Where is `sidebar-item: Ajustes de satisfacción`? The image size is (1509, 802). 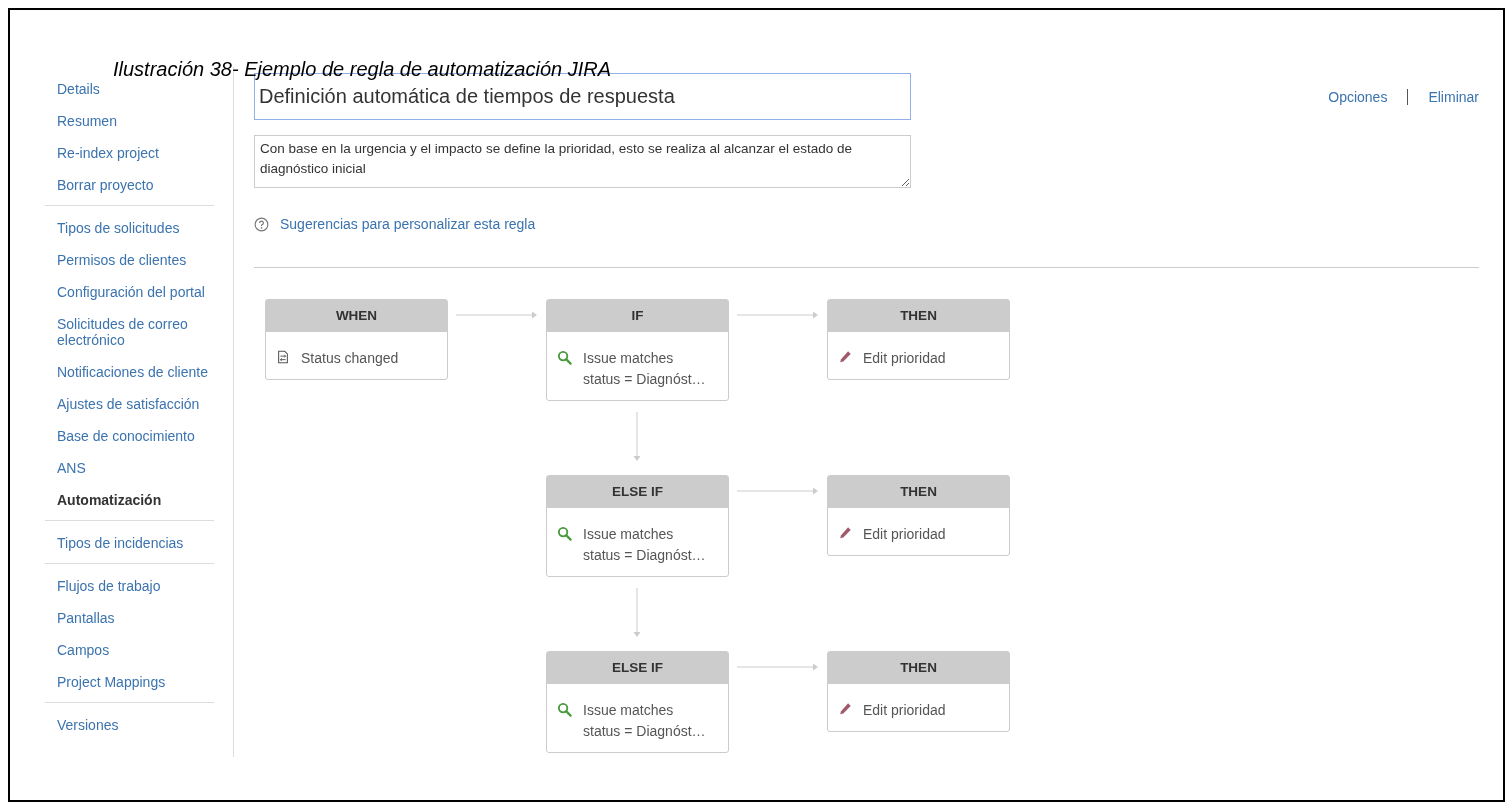 sidebar-item: Ajustes de satisfacción is located at coordinates (129, 404).